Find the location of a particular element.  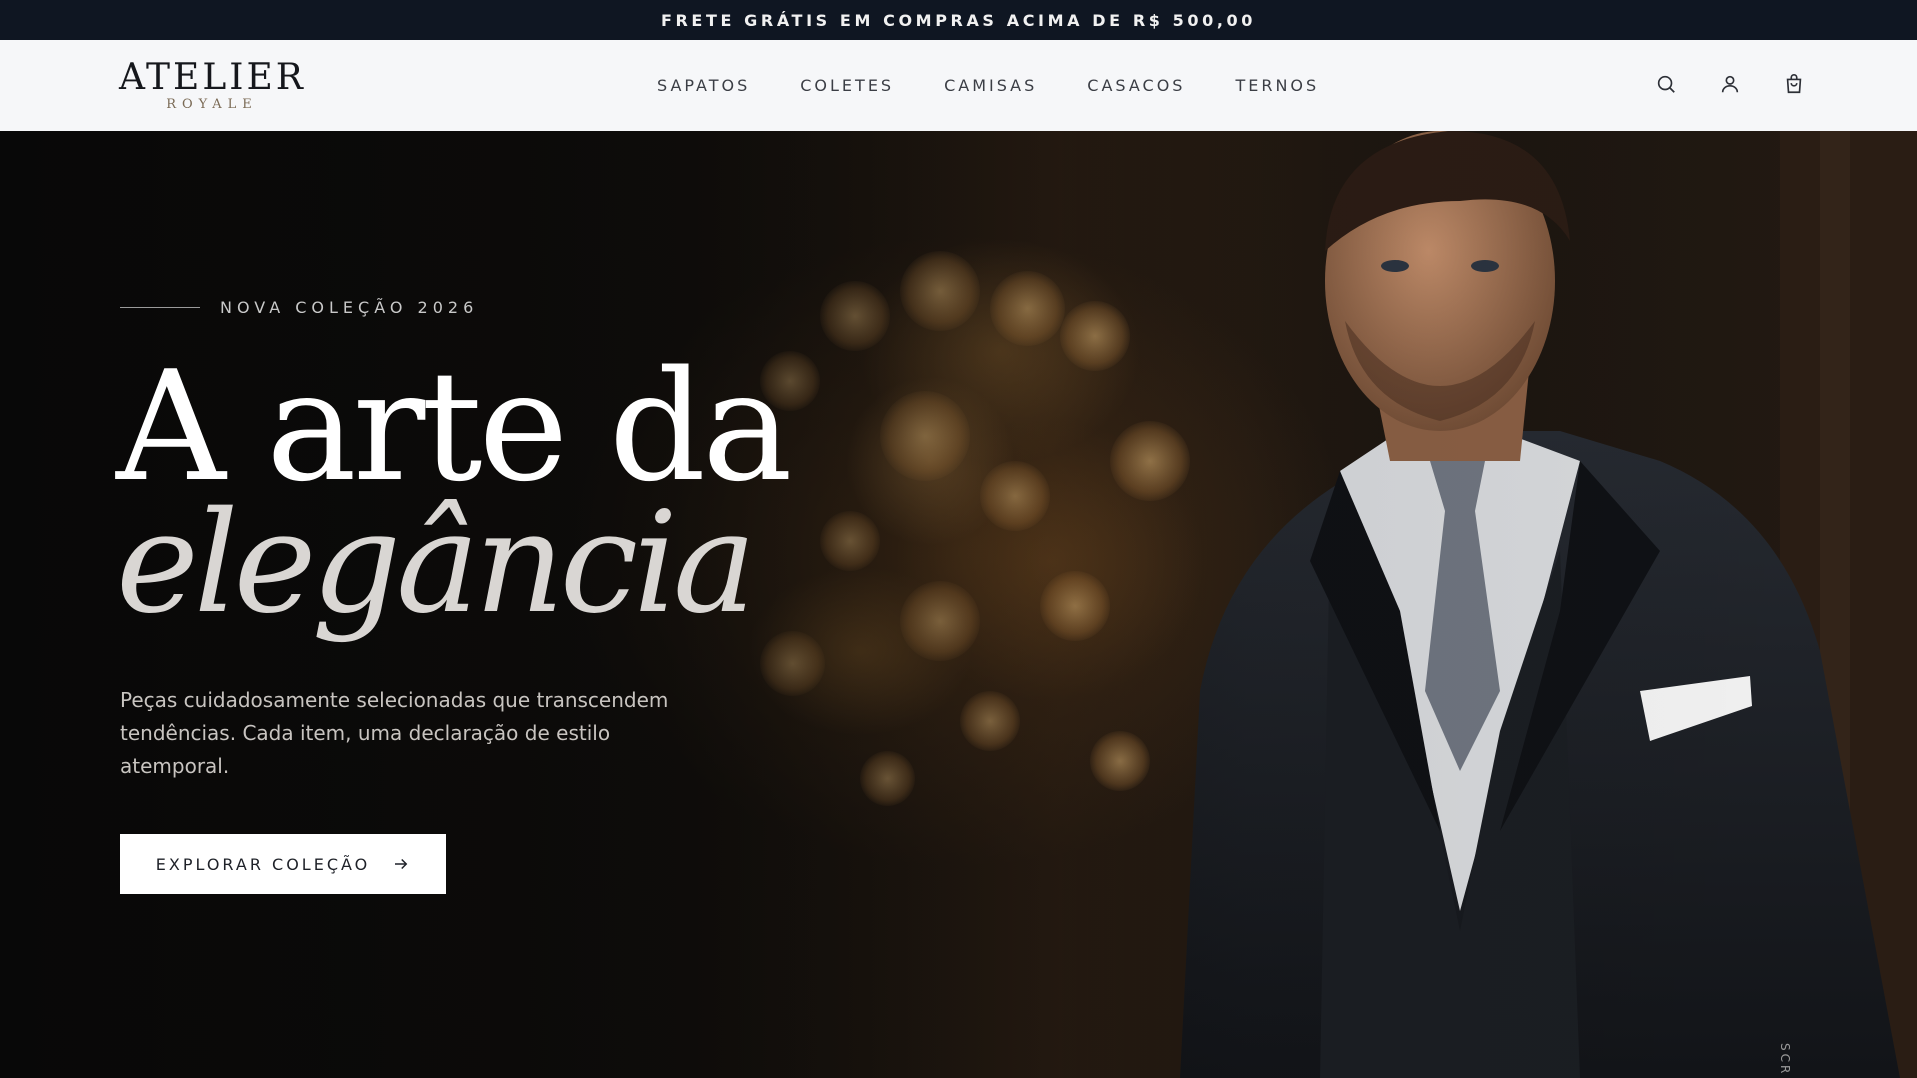

cart-button is located at coordinates (1794, 86).